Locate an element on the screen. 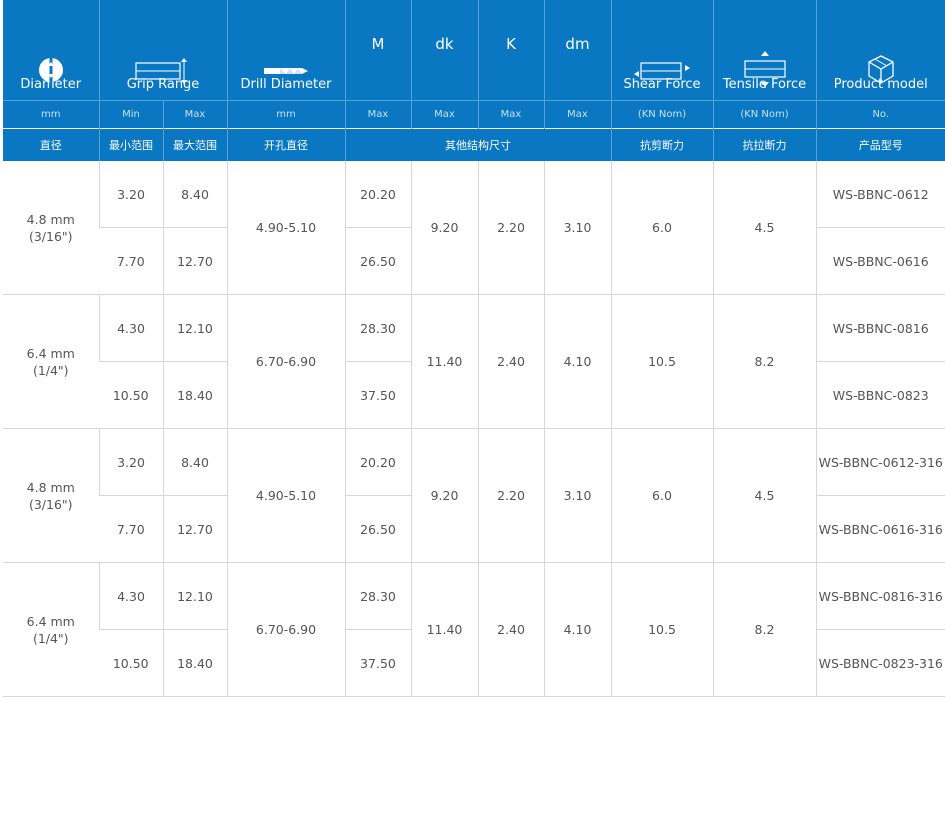 This screenshot has width=945, height=818. grip-max-cn: 最大范围 is located at coordinates (194, 144).